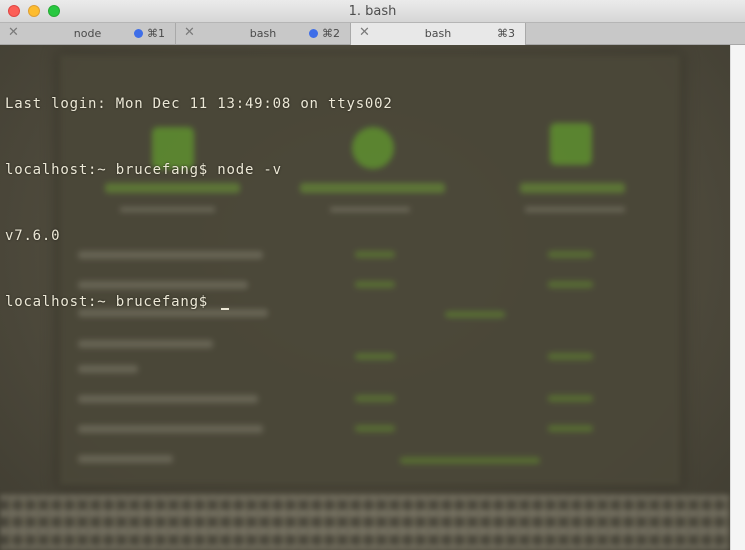 This screenshot has height=550, width=745. I want to click on terminal-prompt-line: localhost:~ brucefang$, so click(199, 302).